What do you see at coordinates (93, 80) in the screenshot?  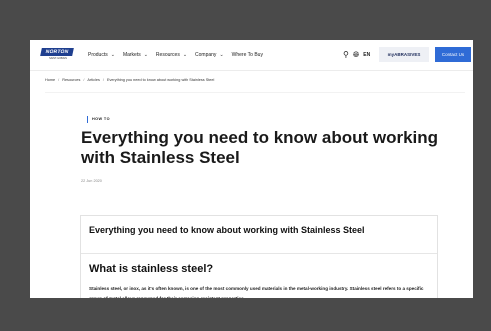 I see `breadcrumb-articles: Articles` at bounding box center [93, 80].